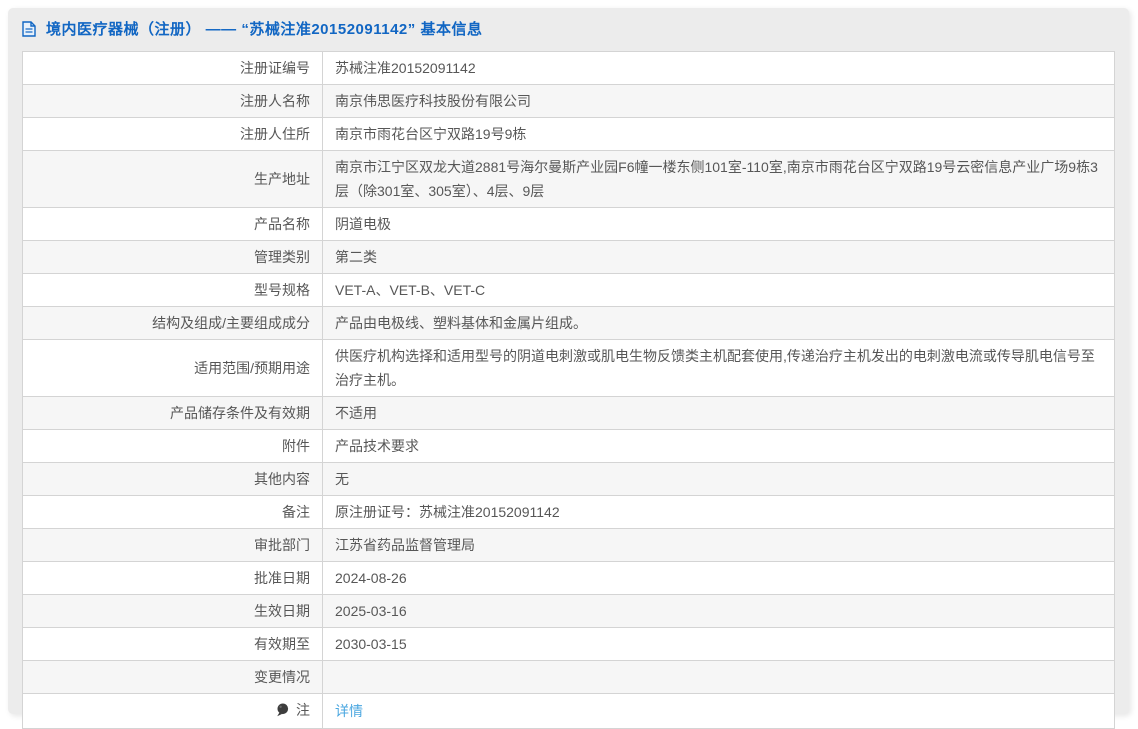 The width and height of the screenshot is (1138, 729). I want to click on row-label: 生产地址, so click(172, 179).